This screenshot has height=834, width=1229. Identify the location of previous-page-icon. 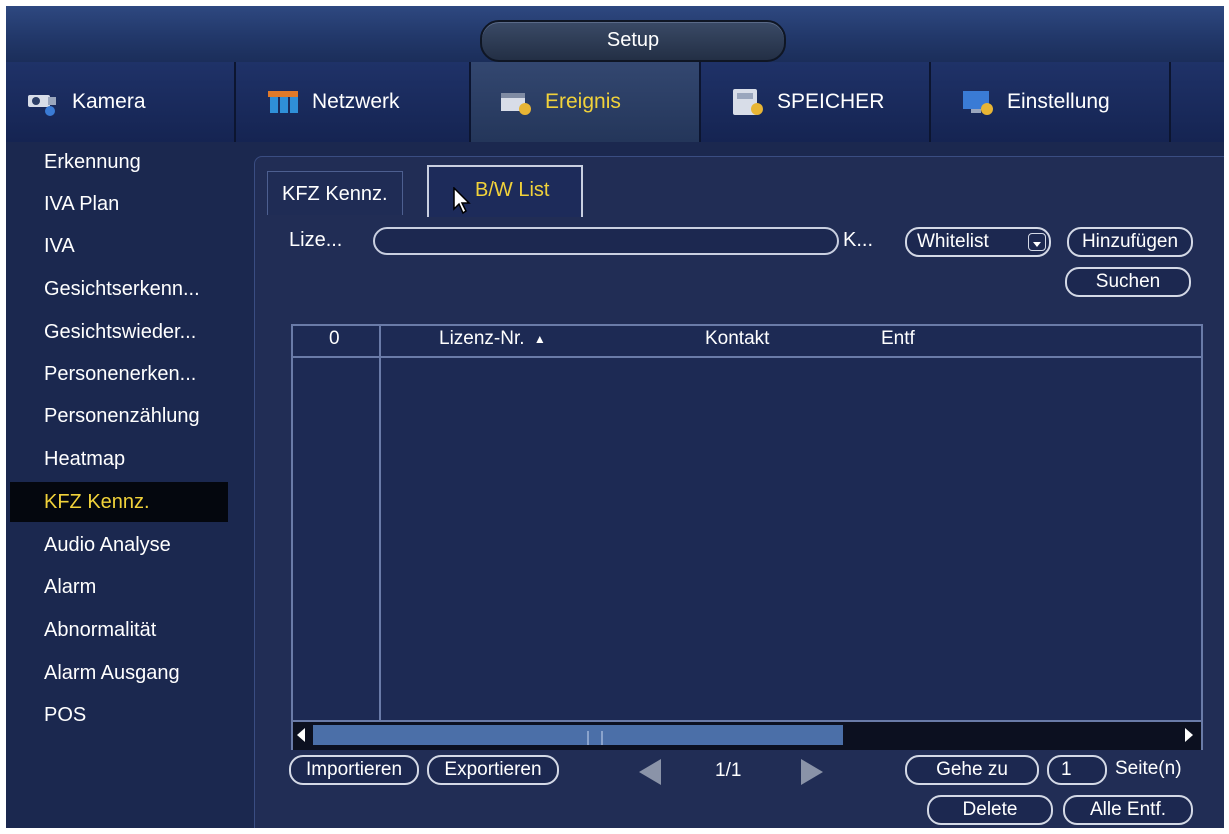
(650, 772).